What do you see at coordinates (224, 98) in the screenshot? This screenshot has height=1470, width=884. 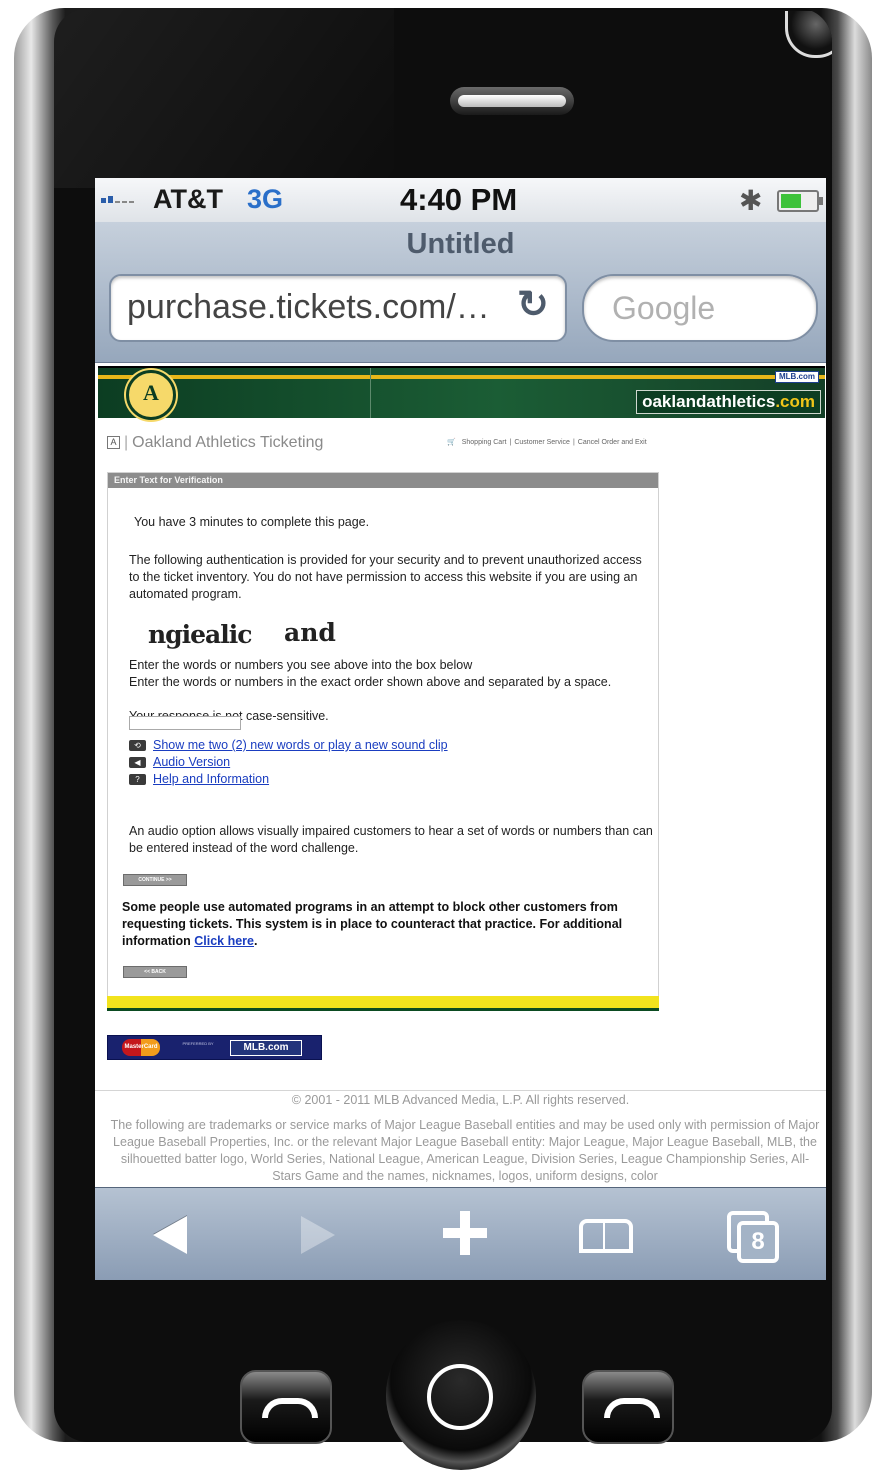 I see `glass-reflection` at bounding box center [224, 98].